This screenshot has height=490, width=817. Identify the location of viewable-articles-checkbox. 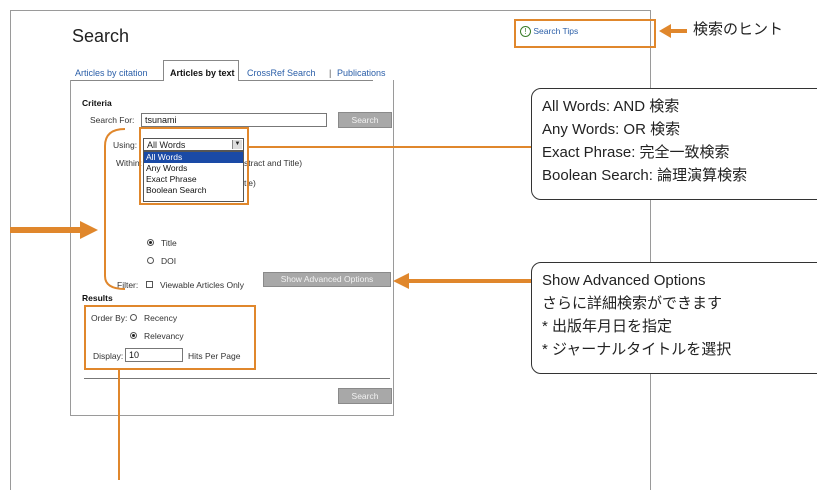
(149, 284).